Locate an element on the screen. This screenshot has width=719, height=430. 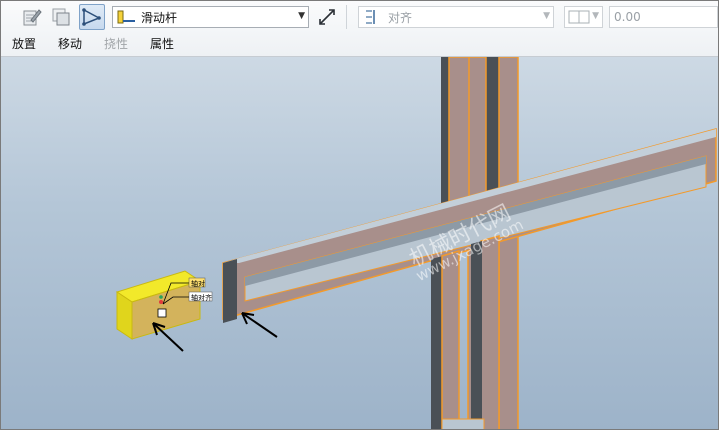
copy-icon is located at coordinates (61, 17).